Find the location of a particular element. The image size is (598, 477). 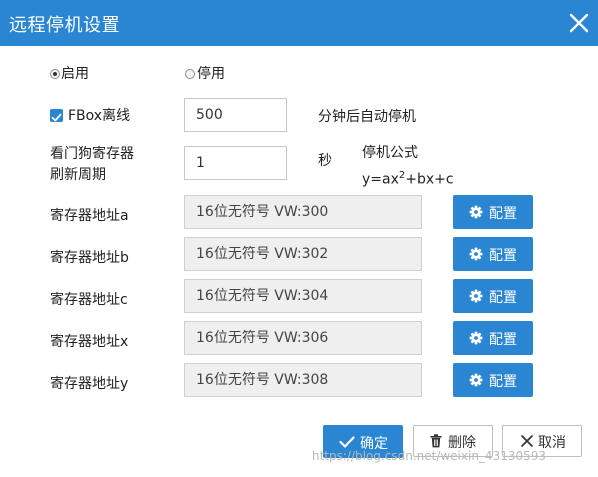

register-x-field: 16位无符号 VW:306 is located at coordinates (303, 338).